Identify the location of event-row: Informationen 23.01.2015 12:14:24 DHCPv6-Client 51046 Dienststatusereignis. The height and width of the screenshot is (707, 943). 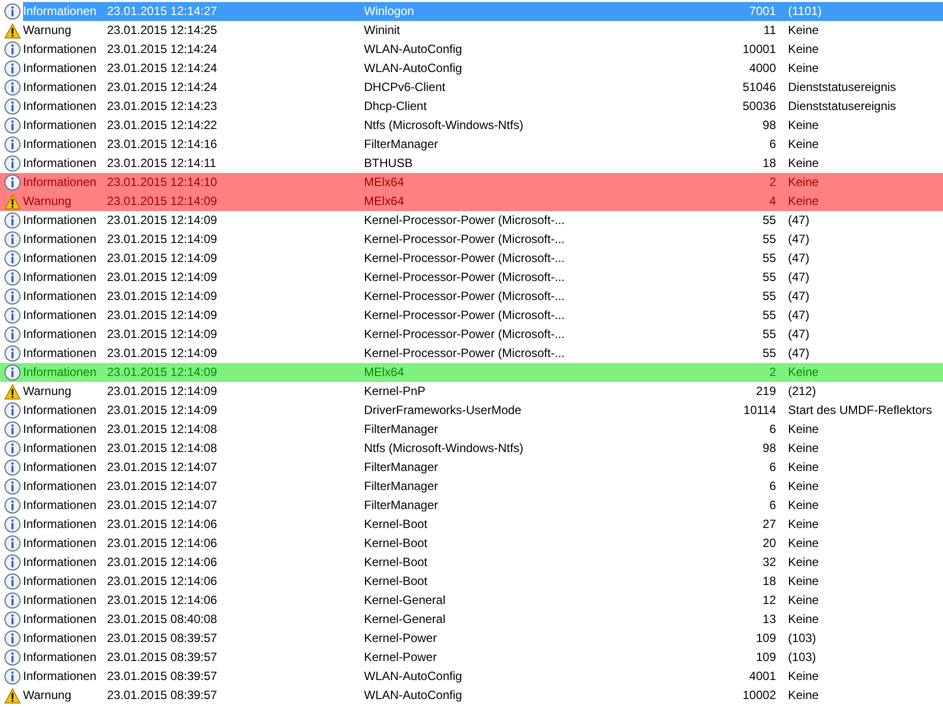
(471, 87).